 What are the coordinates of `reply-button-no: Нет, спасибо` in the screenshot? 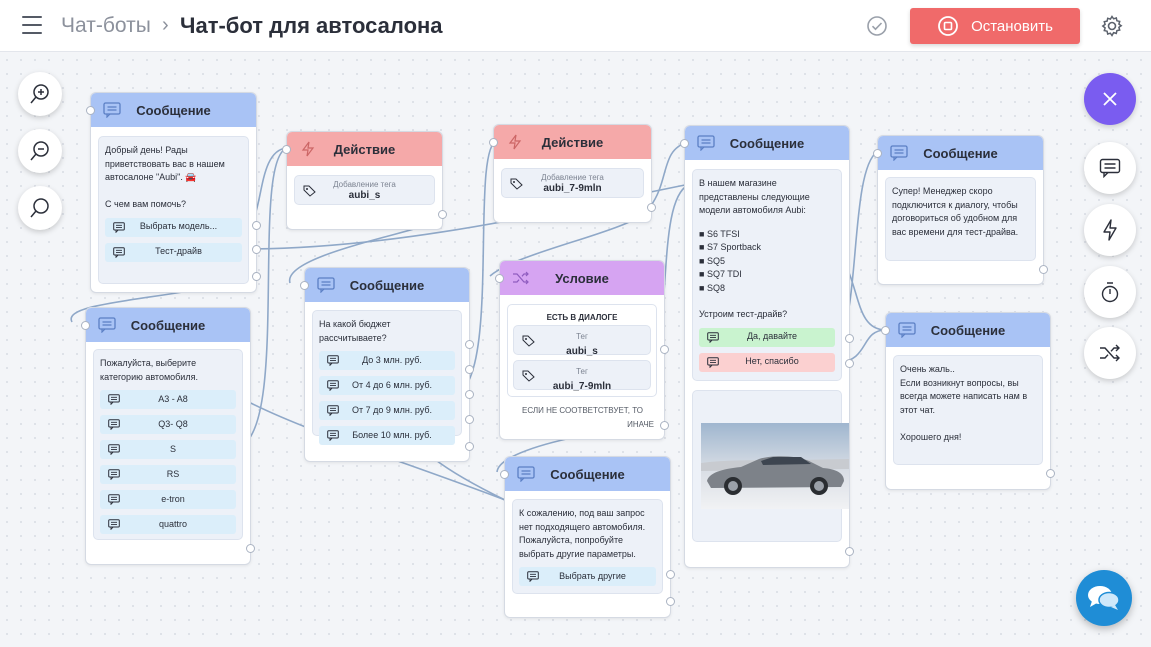 It's located at (767, 362).